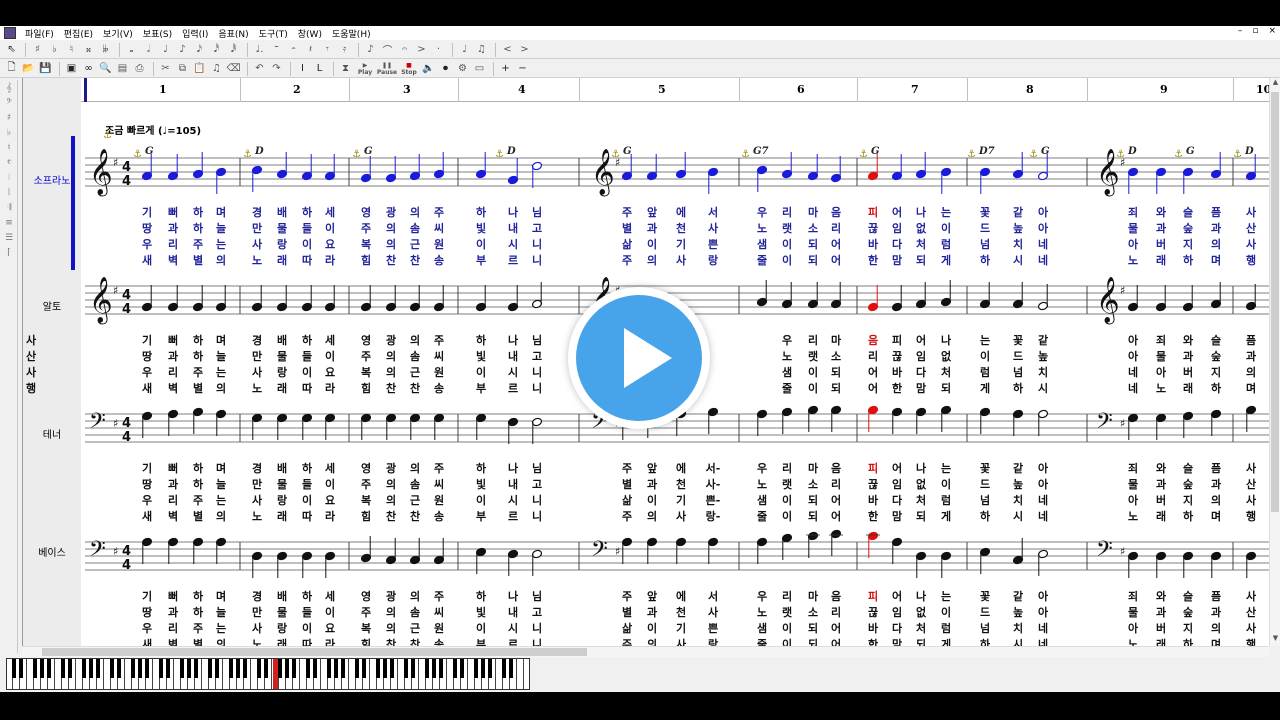  What do you see at coordinates (873, 596) in the screenshot?
I see `lyric-syllable: 피` at bounding box center [873, 596].